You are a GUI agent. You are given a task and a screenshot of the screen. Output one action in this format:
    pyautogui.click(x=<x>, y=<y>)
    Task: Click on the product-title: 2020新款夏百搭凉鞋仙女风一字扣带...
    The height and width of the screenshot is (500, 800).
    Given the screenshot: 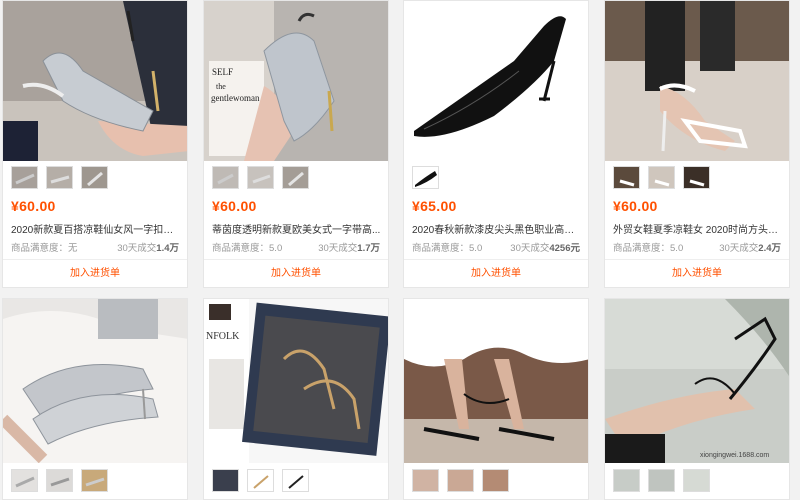 What is the action you would take?
    pyautogui.click(x=96, y=228)
    